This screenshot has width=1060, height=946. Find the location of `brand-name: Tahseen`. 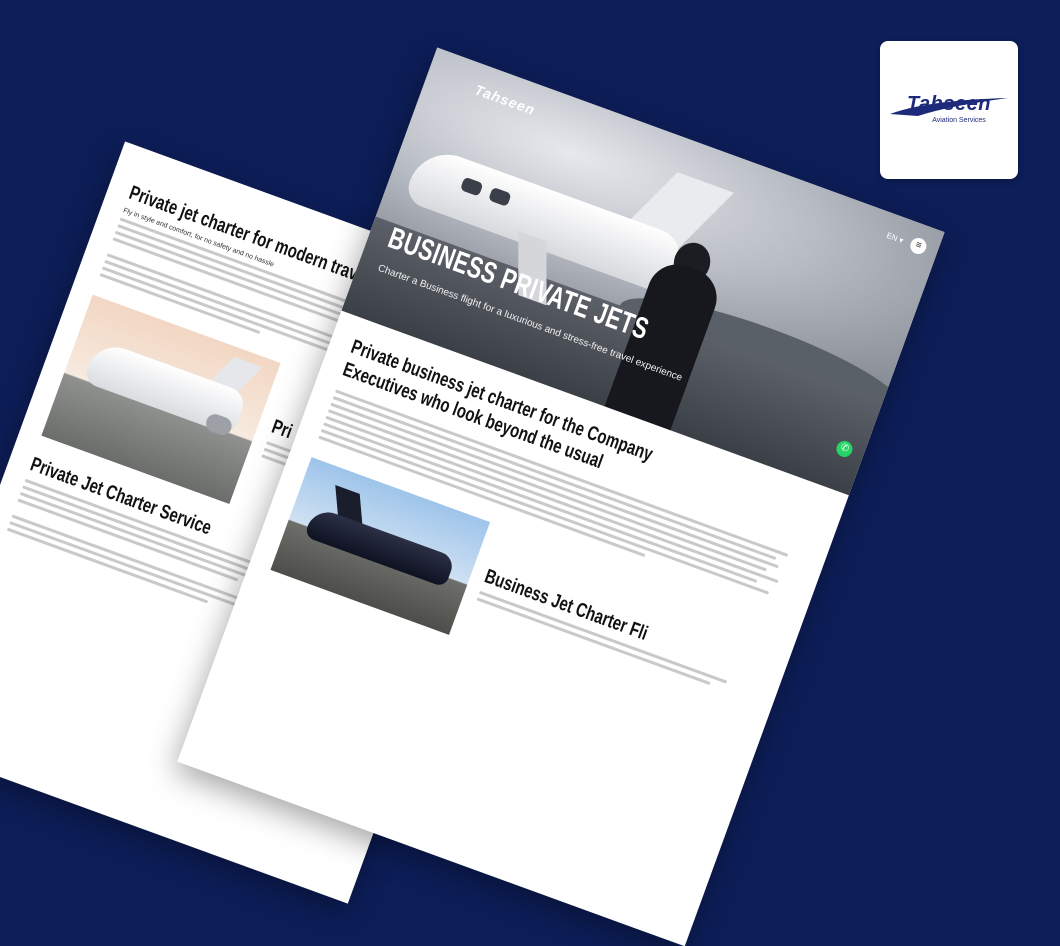

brand-name: Tahseen is located at coordinates (949, 104).